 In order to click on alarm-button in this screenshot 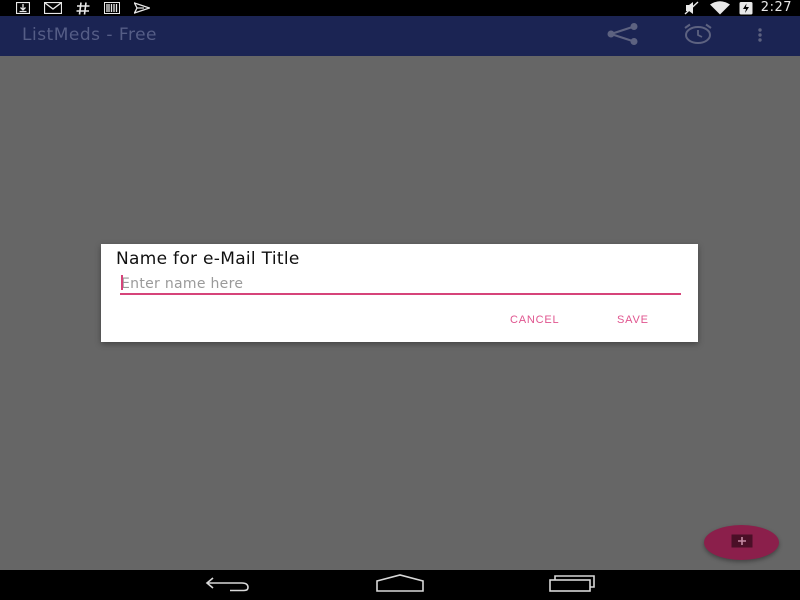, I will do `click(698, 36)`.